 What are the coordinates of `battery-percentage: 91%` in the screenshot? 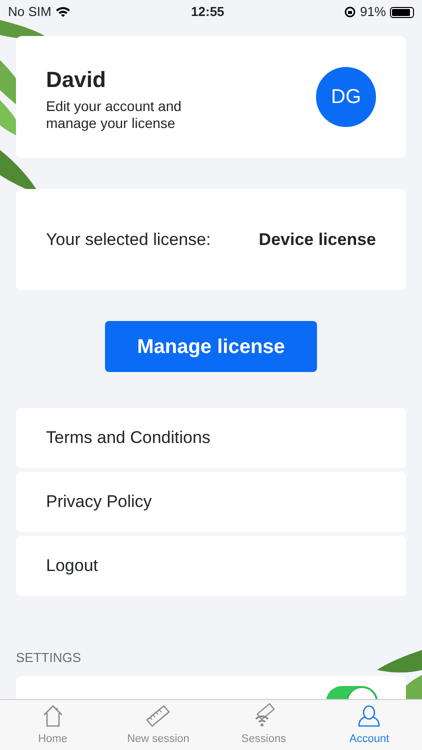 It's located at (373, 12).